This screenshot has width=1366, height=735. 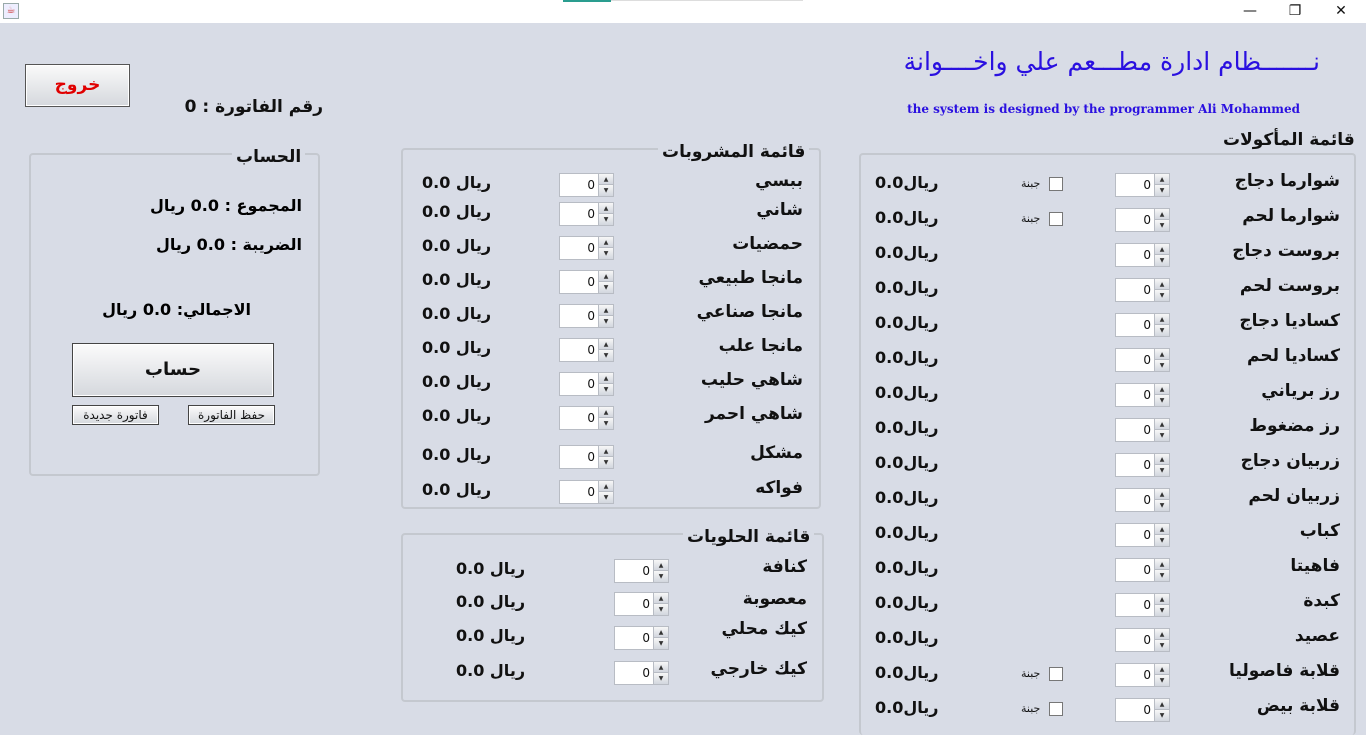 What do you see at coordinates (1341, 11) in the screenshot?
I see `close-button: ✕` at bounding box center [1341, 11].